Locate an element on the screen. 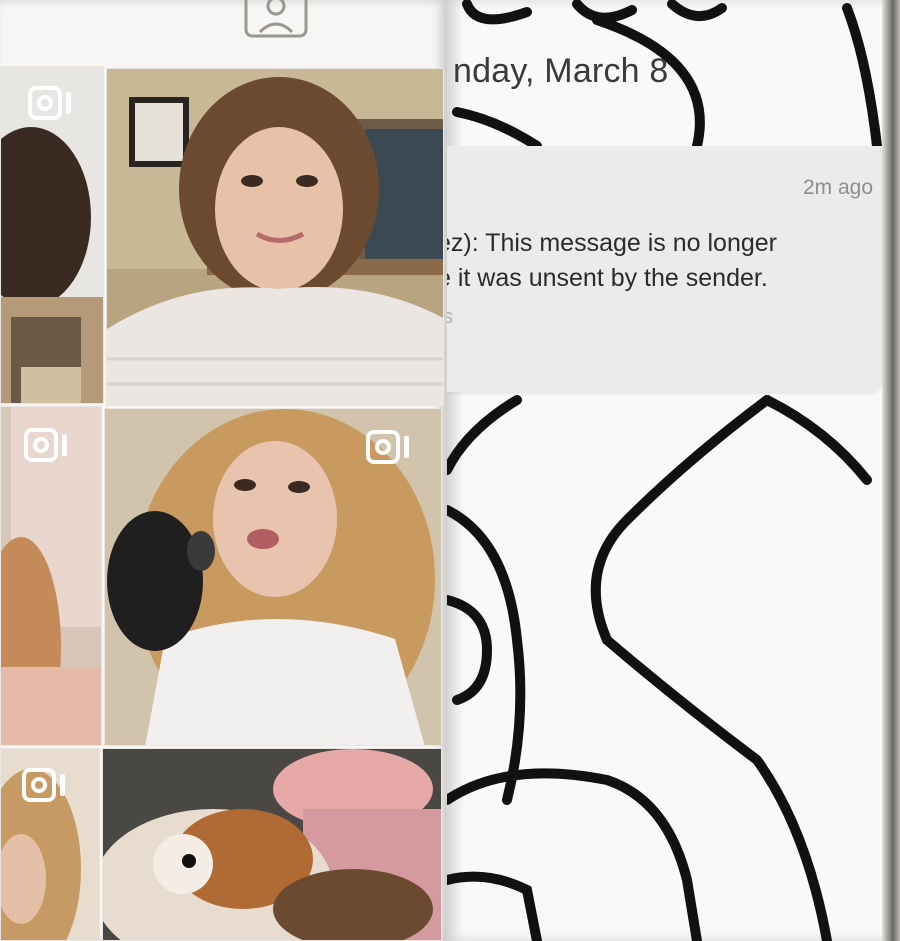  photo-guinea-pig is located at coordinates (272, 844).